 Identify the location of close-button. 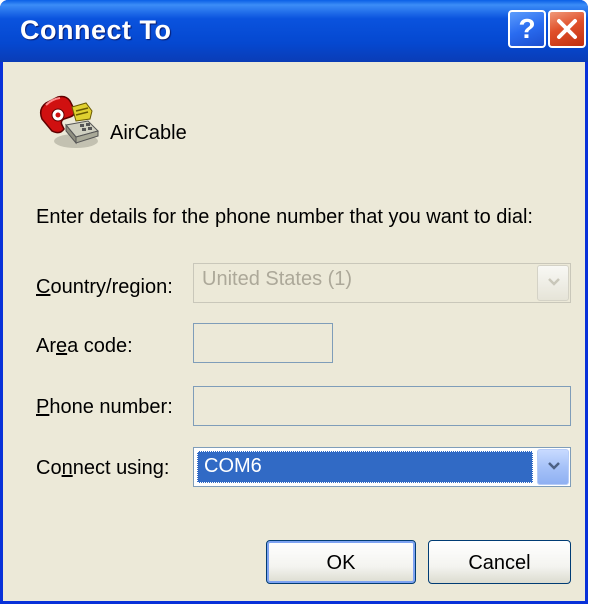
(567, 29).